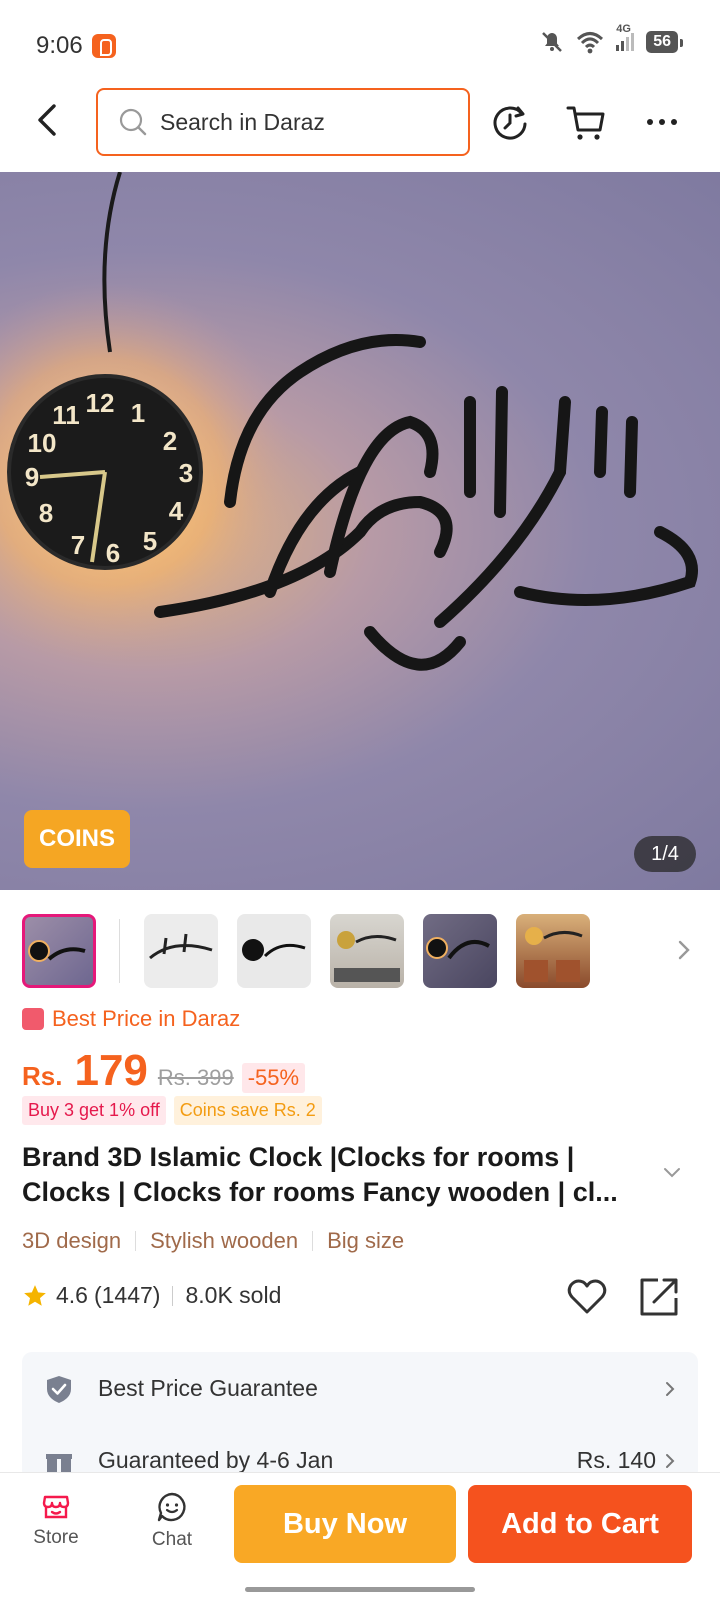 Image resolution: width=720 pixels, height=1600 pixels. I want to click on delivery-fee: Rs. 140, so click(616, 1459).